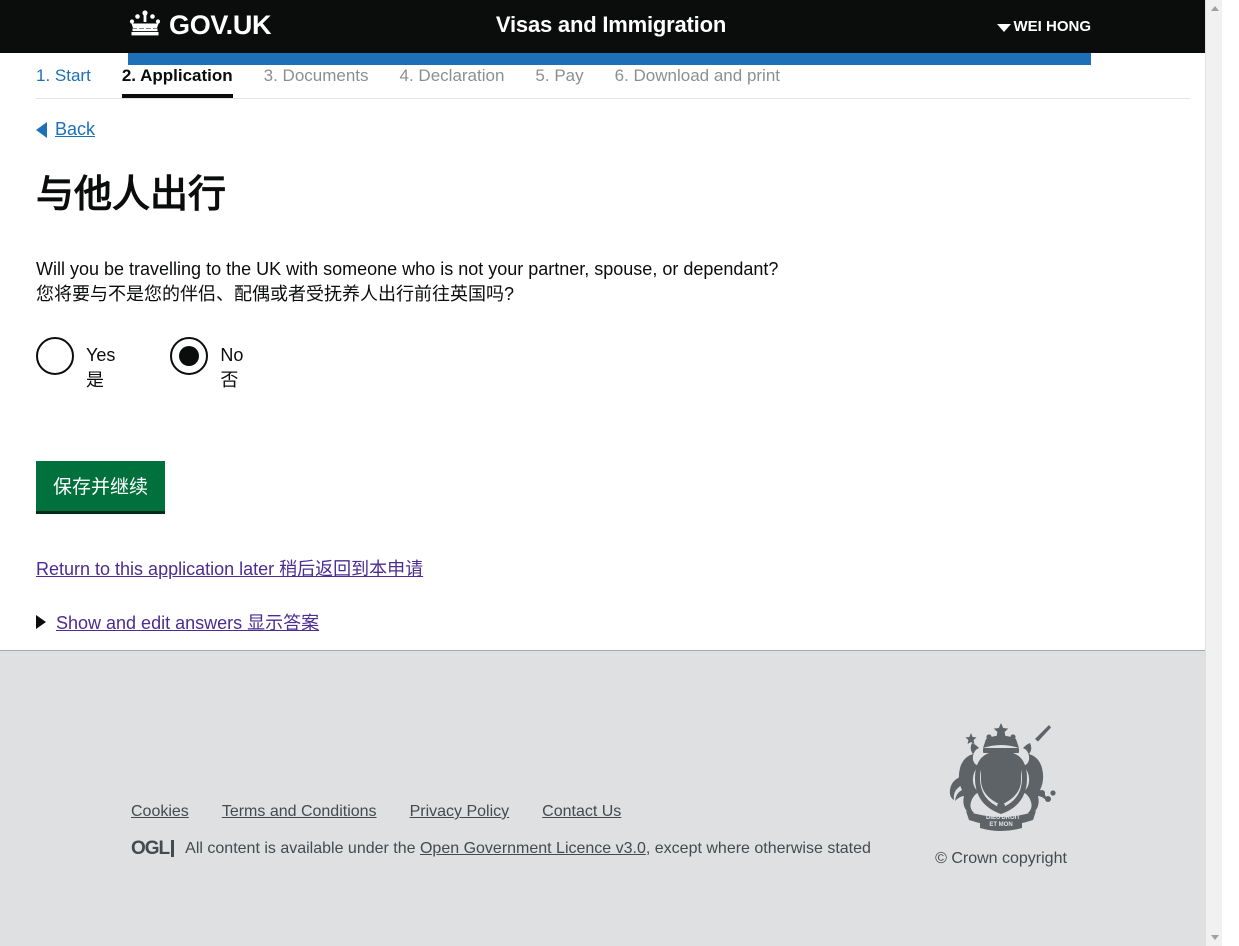 Image resolution: width=1239 pixels, height=946 pixels. I want to click on show-edit-answers-label: Show and edit answers 显示答案, so click(188, 622).